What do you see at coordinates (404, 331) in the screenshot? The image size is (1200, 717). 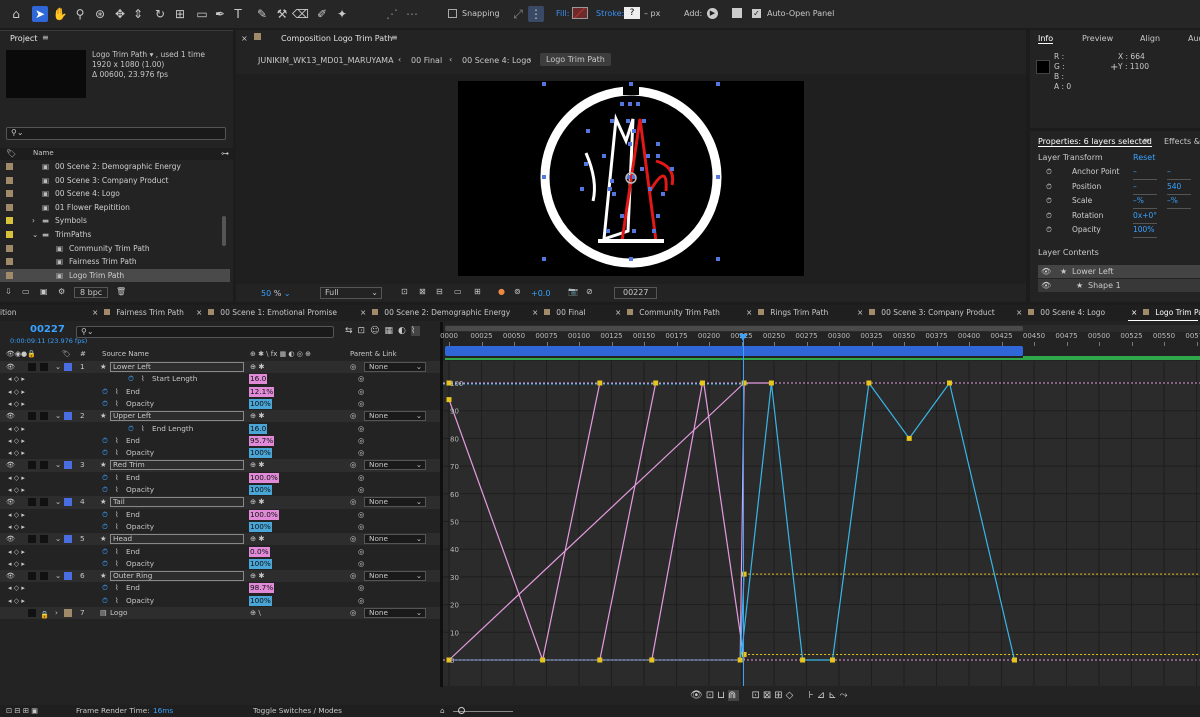 I see `motion-blur-icon: ◐` at bounding box center [404, 331].